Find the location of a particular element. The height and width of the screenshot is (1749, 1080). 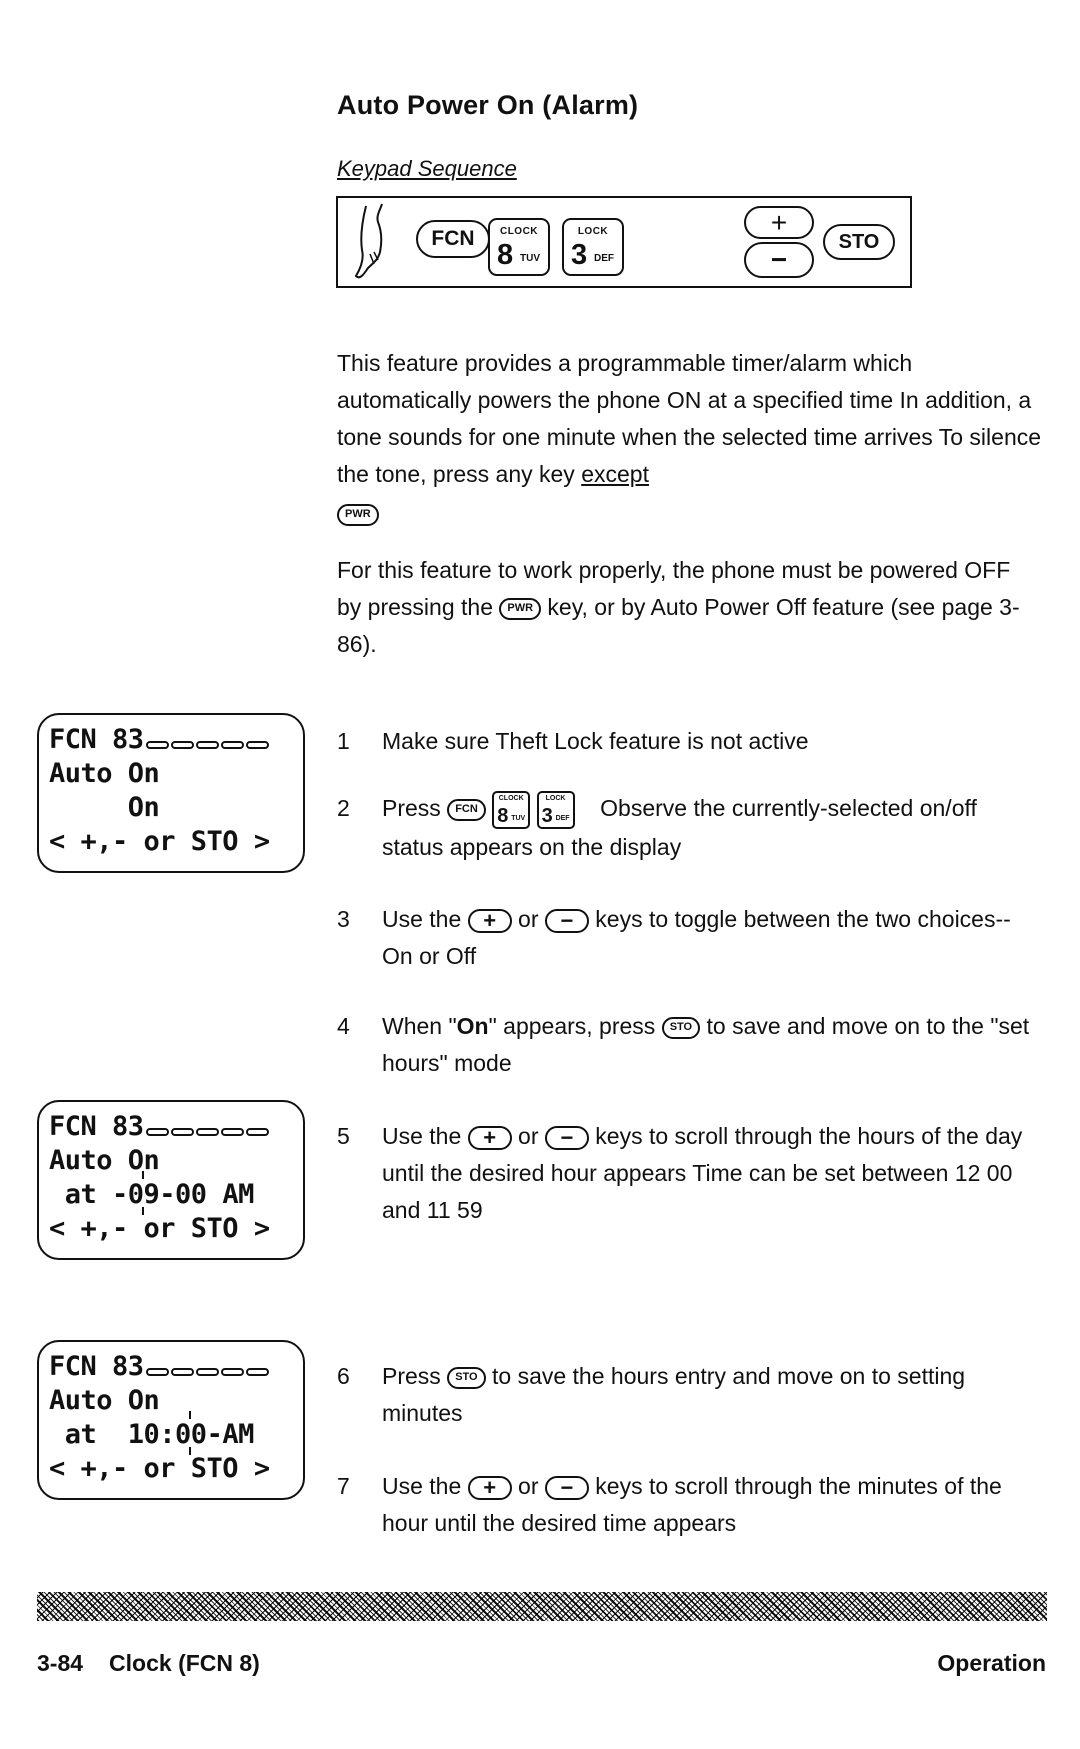

step-3-before: Use the is located at coordinates (425, 919).